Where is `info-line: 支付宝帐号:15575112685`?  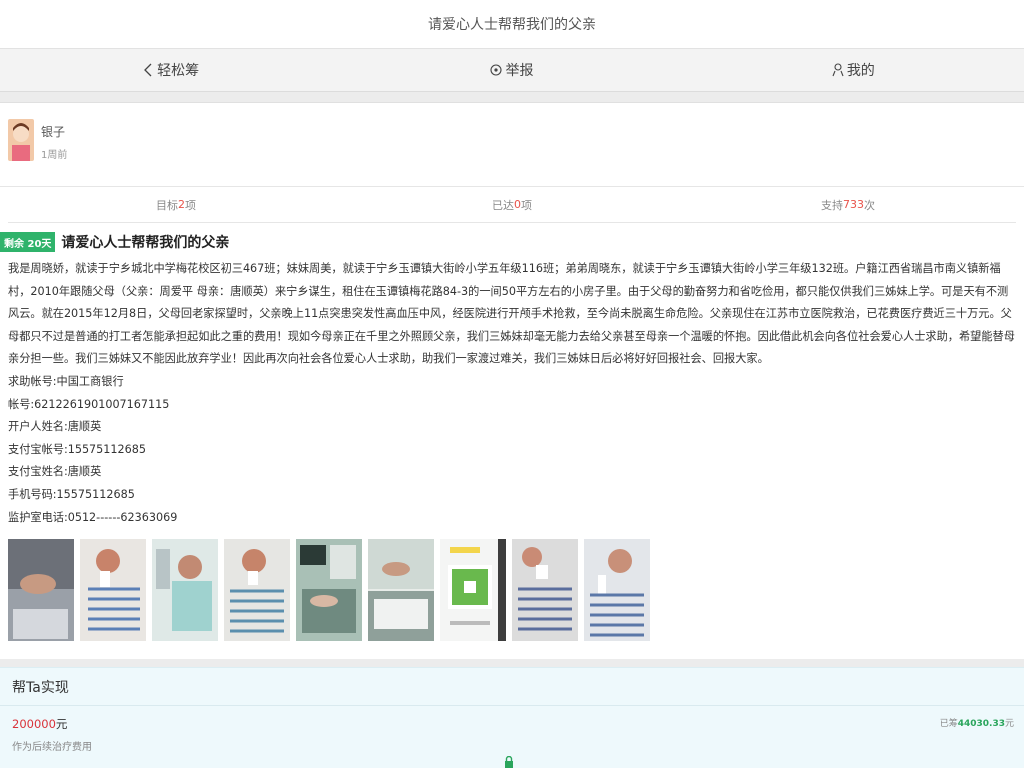 info-line: 支付宝帐号:15575112685 is located at coordinates (77, 449).